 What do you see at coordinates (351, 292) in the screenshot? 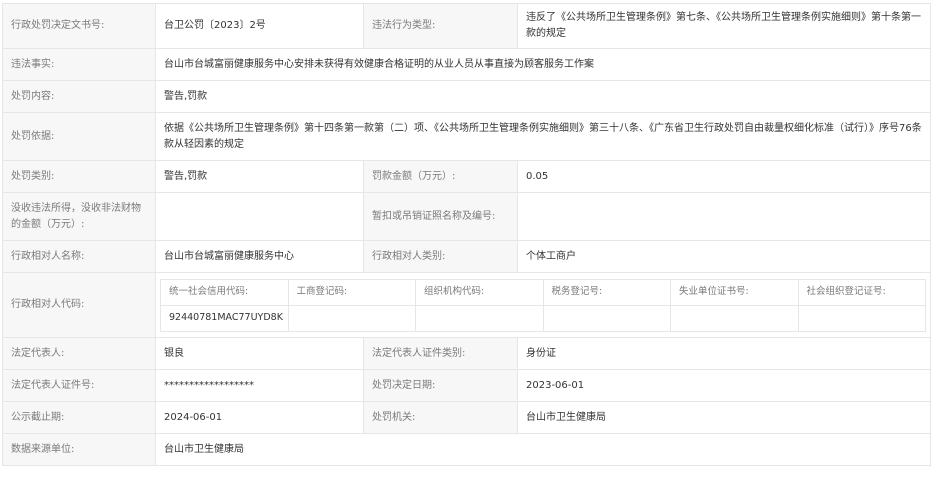
I see `business-reg-code-header: 工商登记码:` at bounding box center [351, 292].